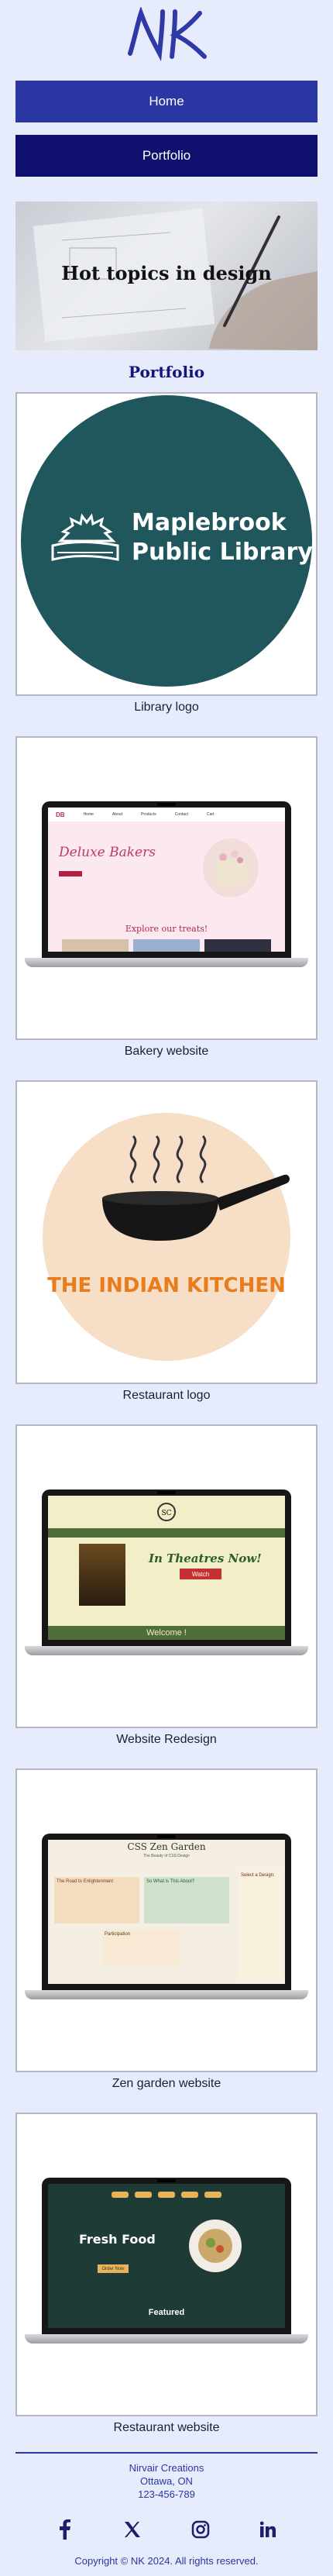 The width and height of the screenshot is (333, 2576). What do you see at coordinates (166, 707) in the screenshot?
I see `portfolio-caption: Library logo` at bounding box center [166, 707].